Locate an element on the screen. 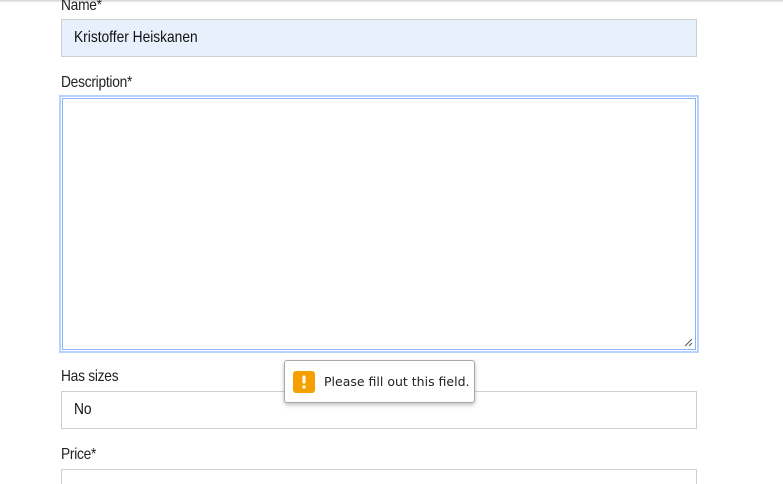  validation-message: Please fill out this field. is located at coordinates (397, 381).